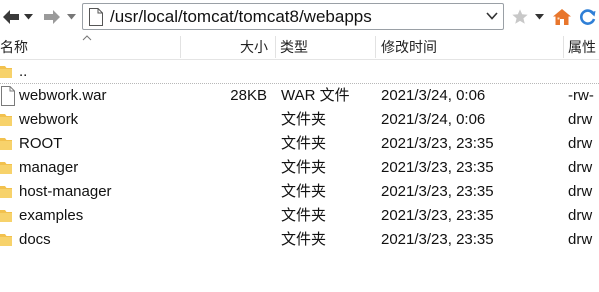  Describe the element at coordinates (87, 38) in the screenshot. I see `sort-ascending-icon` at that location.